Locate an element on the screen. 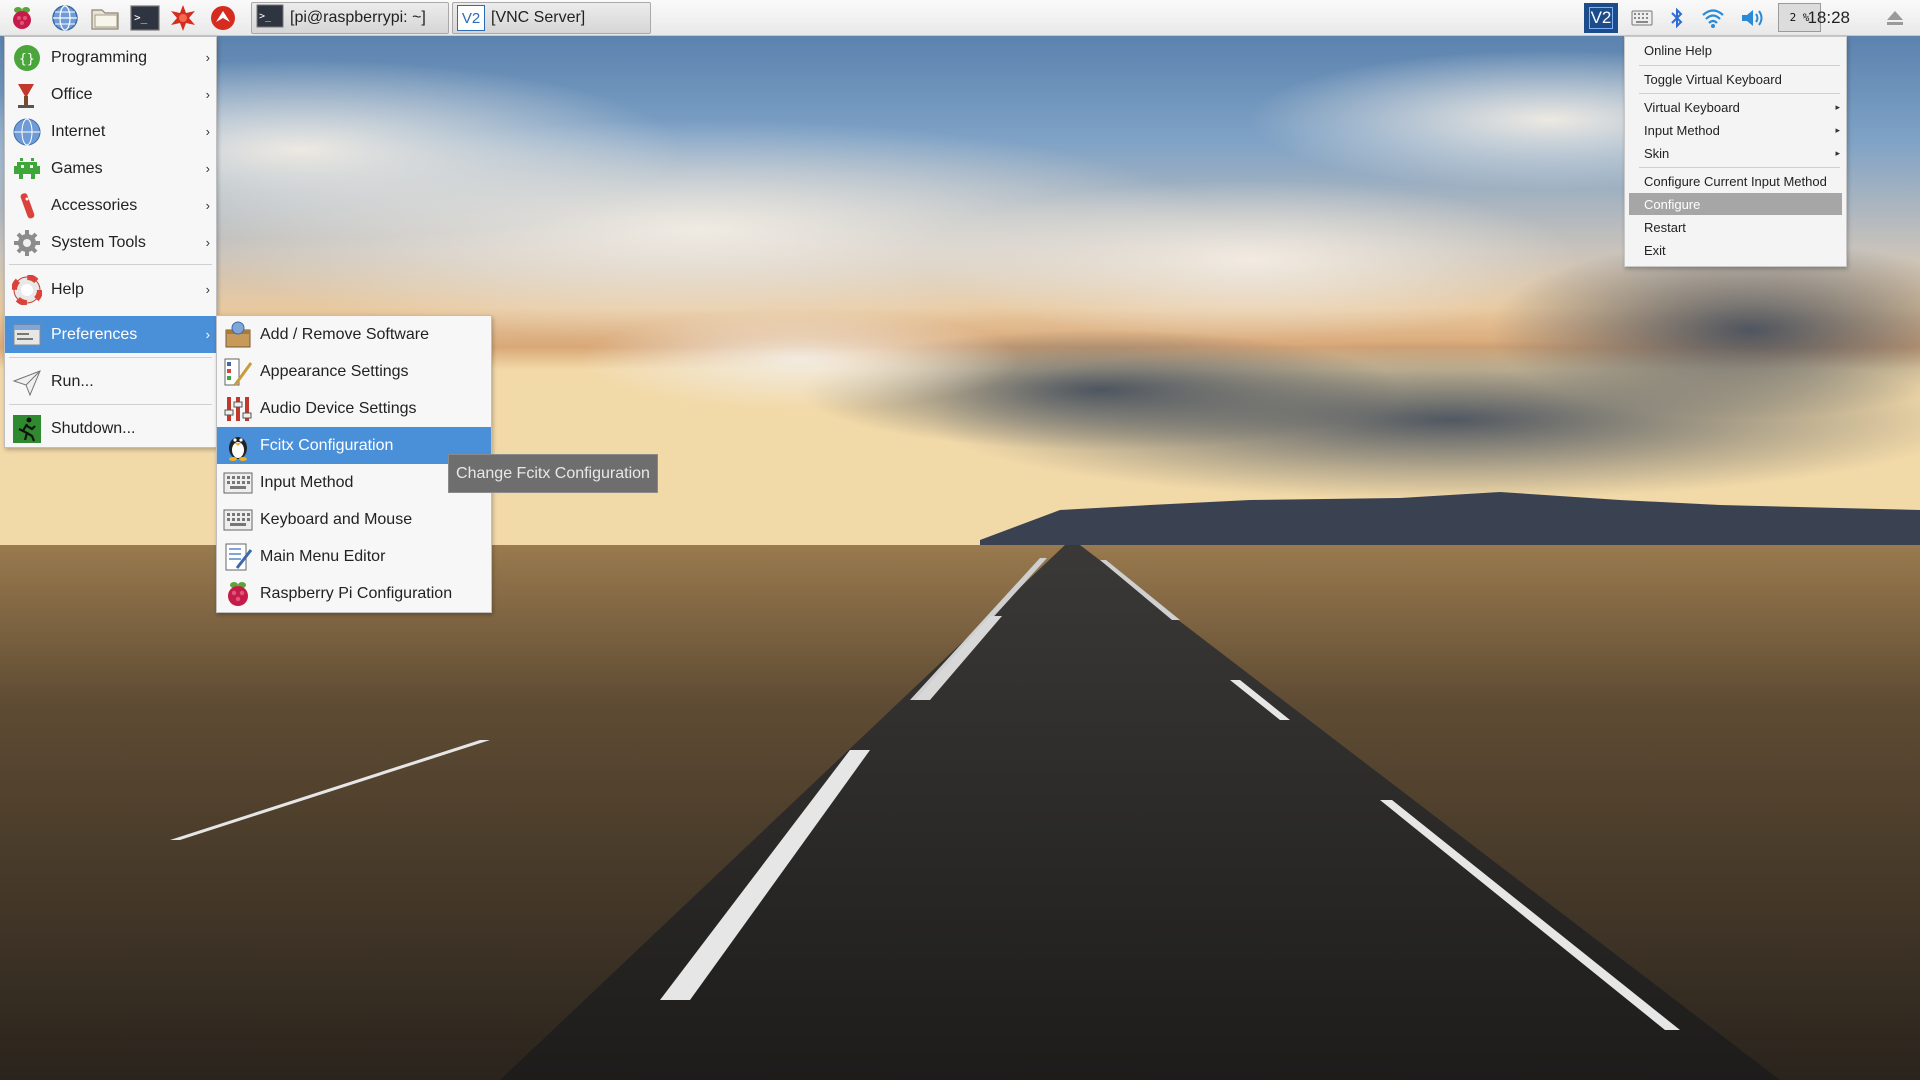  fcitx-menu-label: Input Method is located at coordinates (1682, 130).